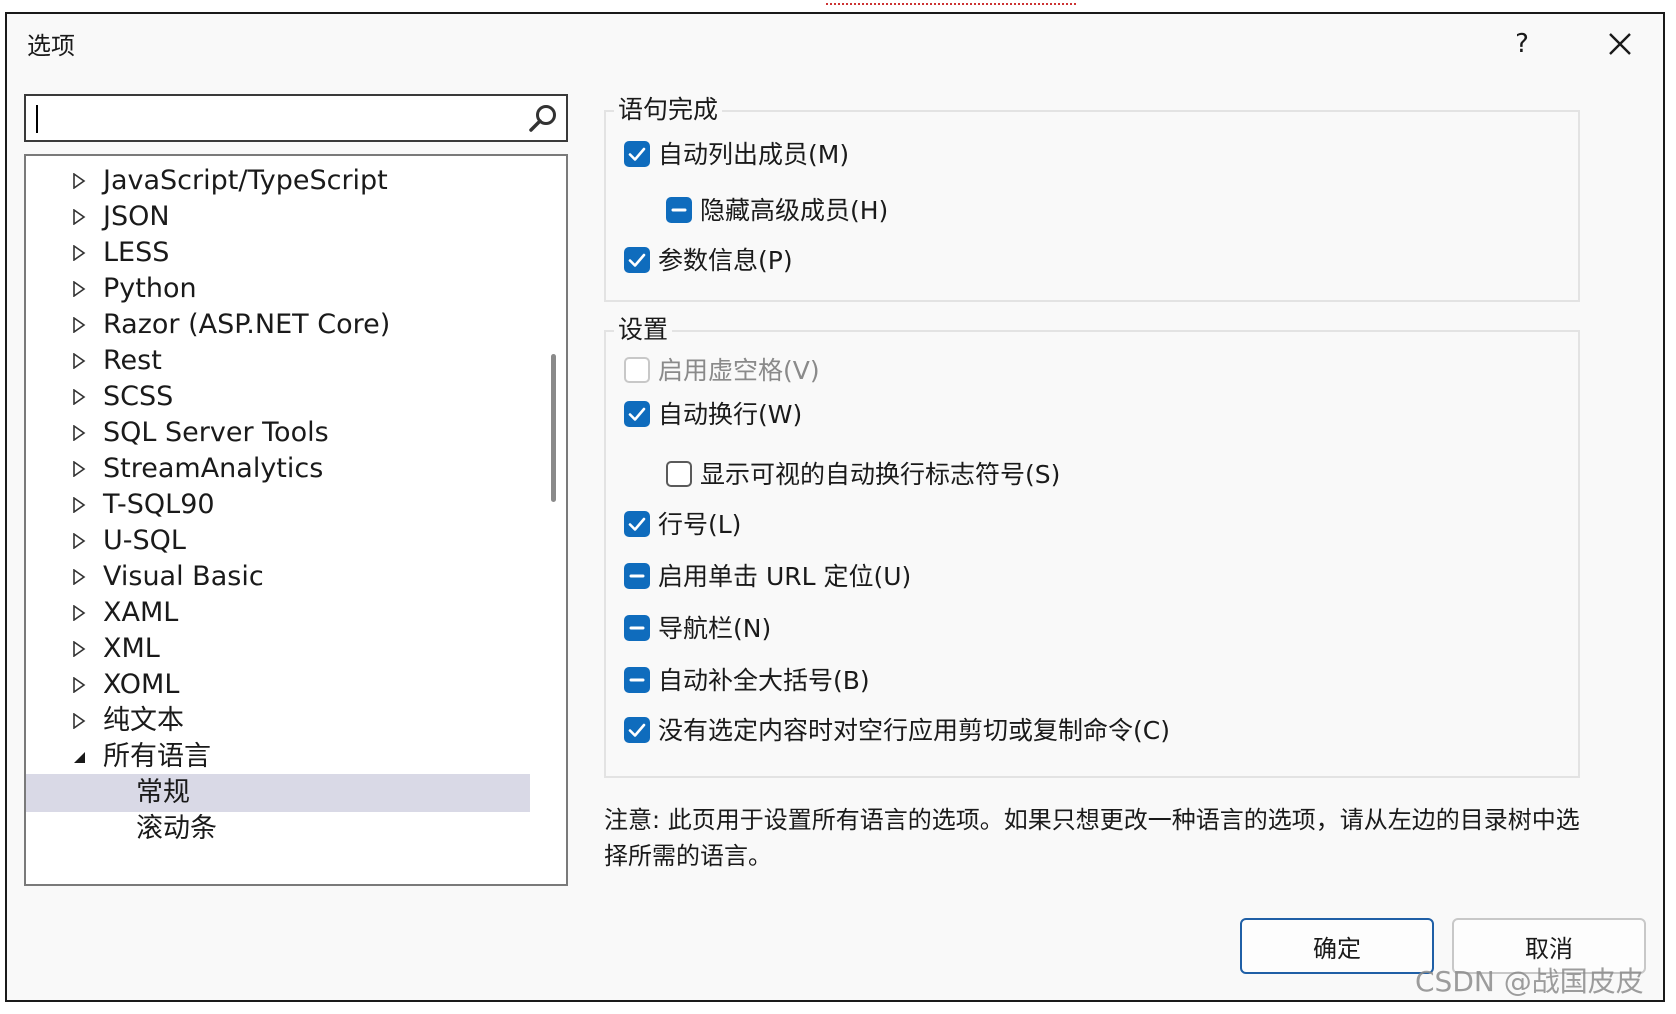  What do you see at coordinates (278, 217) in the screenshot?
I see `tree-item: JSON` at bounding box center [278, 217].